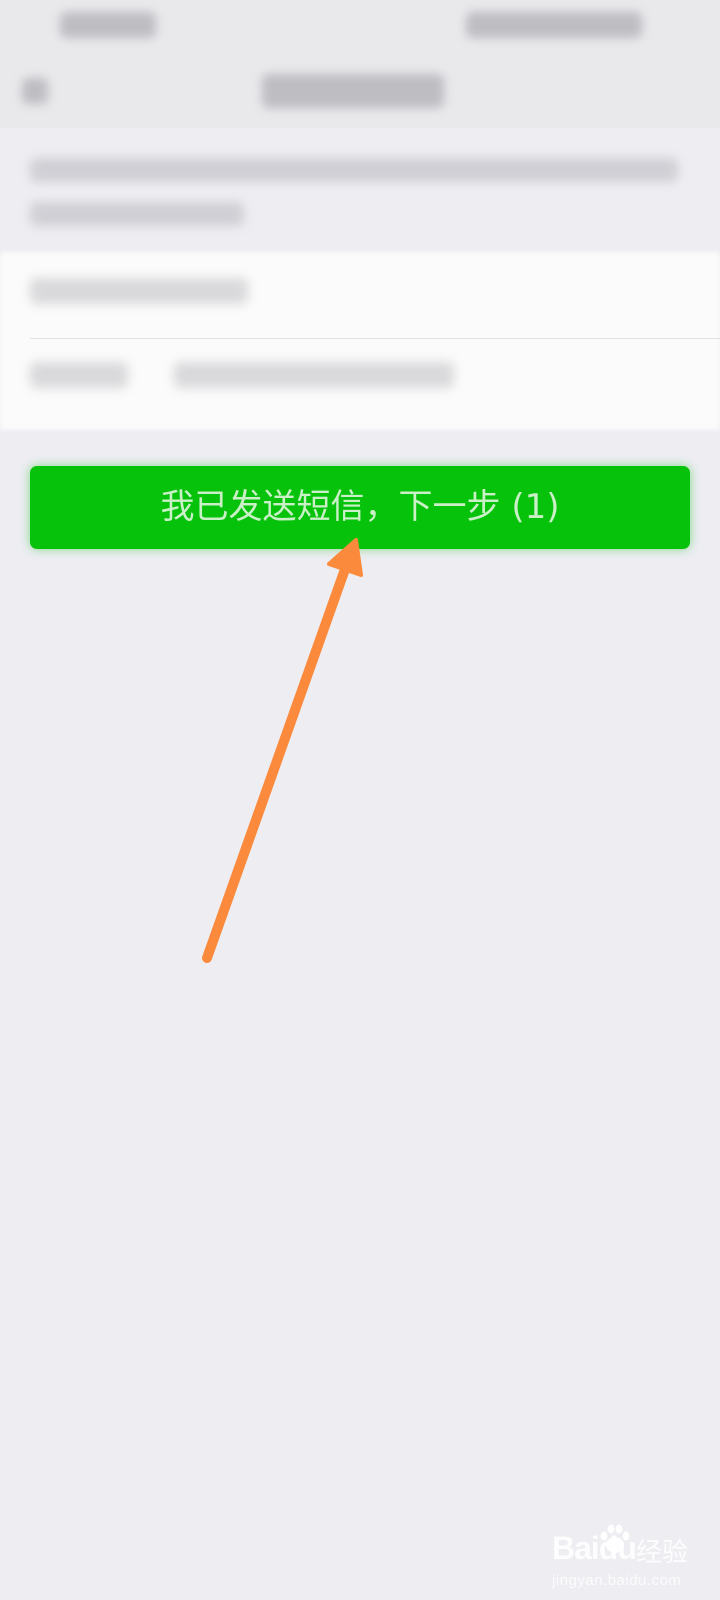 The image size is (720, 1600). I want to click on send-to-label-blurred, so click(79, 375).